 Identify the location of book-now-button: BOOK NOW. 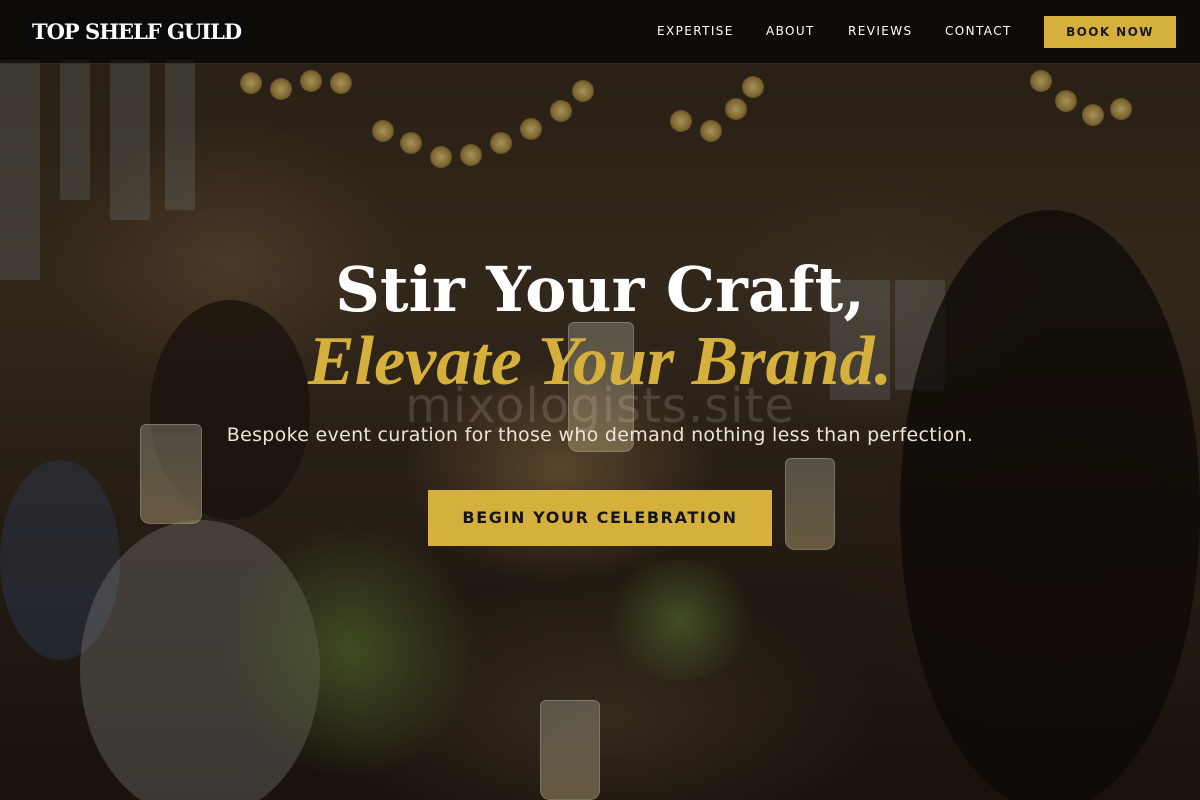
(1110, 32).